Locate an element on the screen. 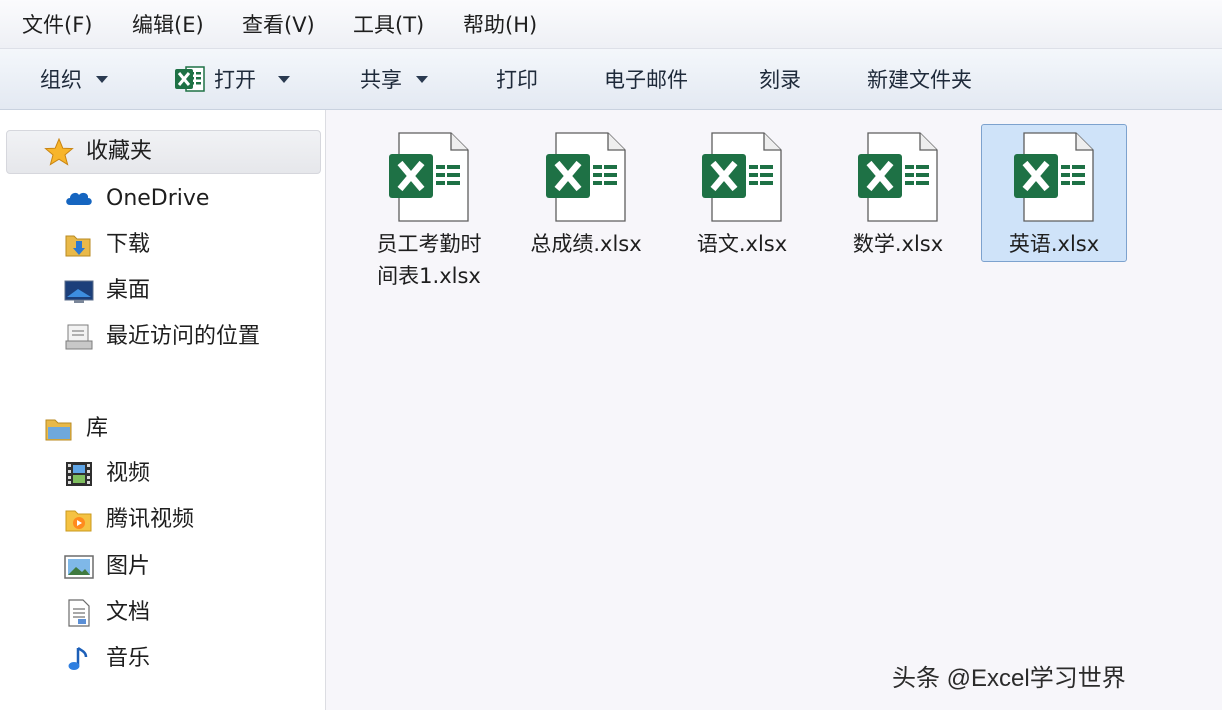 The width and height of the screenshot is (1222, 710). videos-label: 视频 is located at coordinates (128, 473).